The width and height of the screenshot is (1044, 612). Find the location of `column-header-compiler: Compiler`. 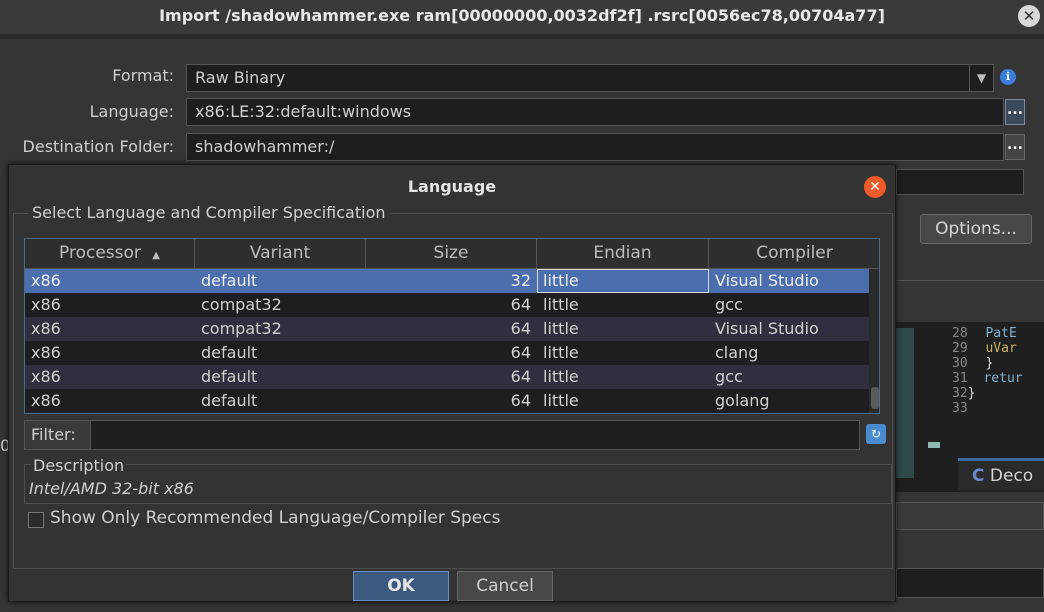

column-header-compiler: Compiler is located at coordinates (794, 254).